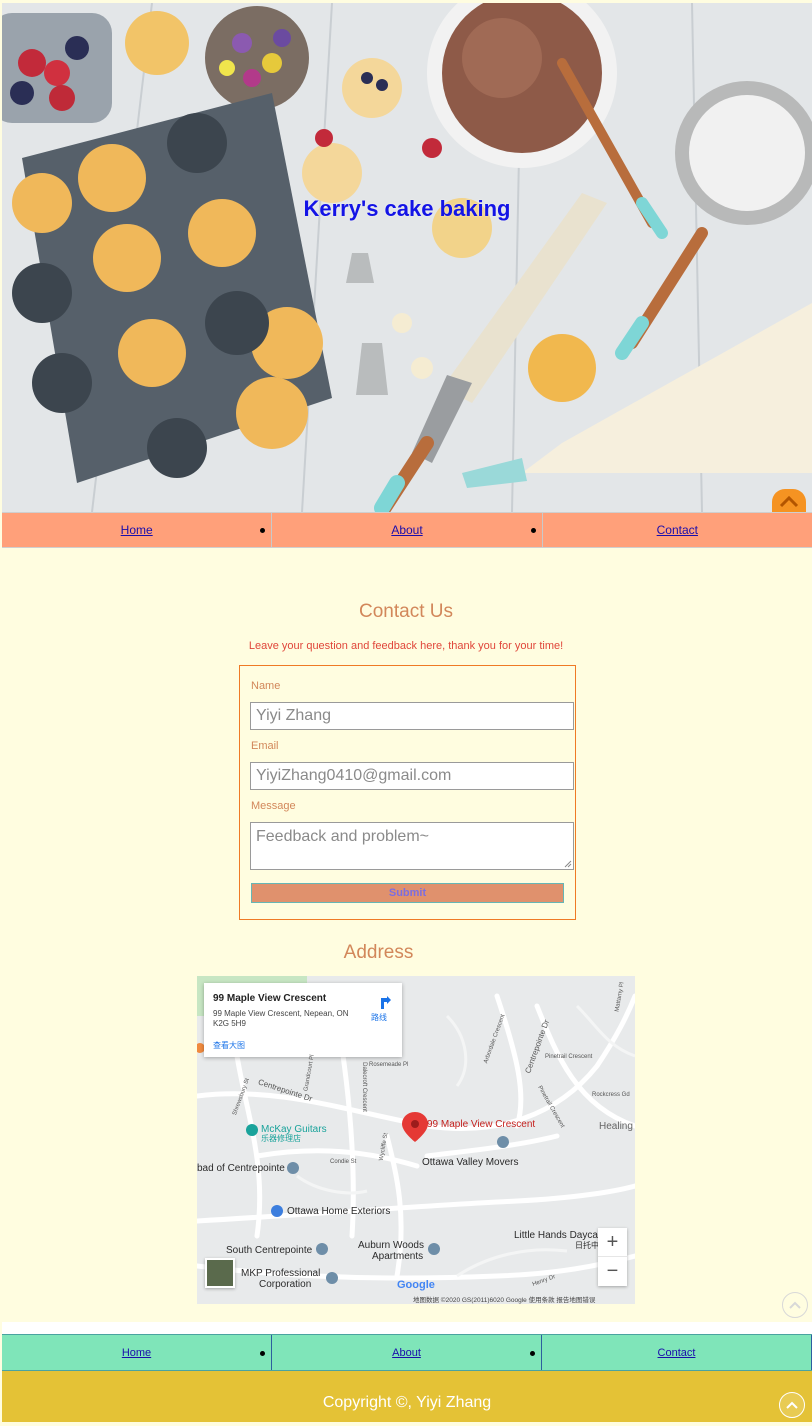  What do you see at coordinates (280, 1273) in the screenshot?
I see `place-mkp: MKP Professional` at bounding box center [280, 1273].